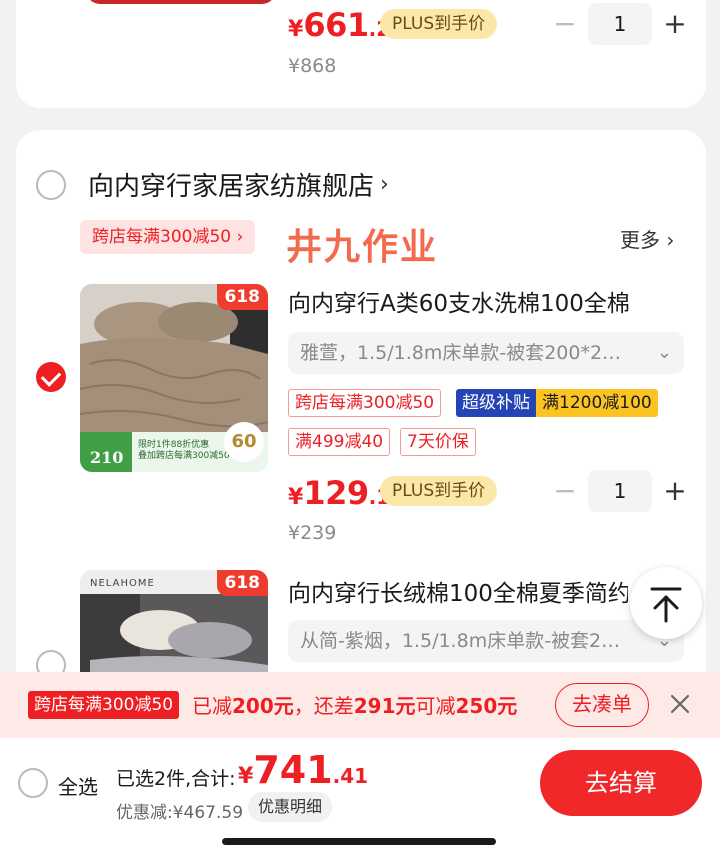 The width and height of the screenshot is (720, 856). What do you see at coordinates (647, 238) in the screenshot?
I see `more-button: 更多 ›` at bounding box center [647, 238].